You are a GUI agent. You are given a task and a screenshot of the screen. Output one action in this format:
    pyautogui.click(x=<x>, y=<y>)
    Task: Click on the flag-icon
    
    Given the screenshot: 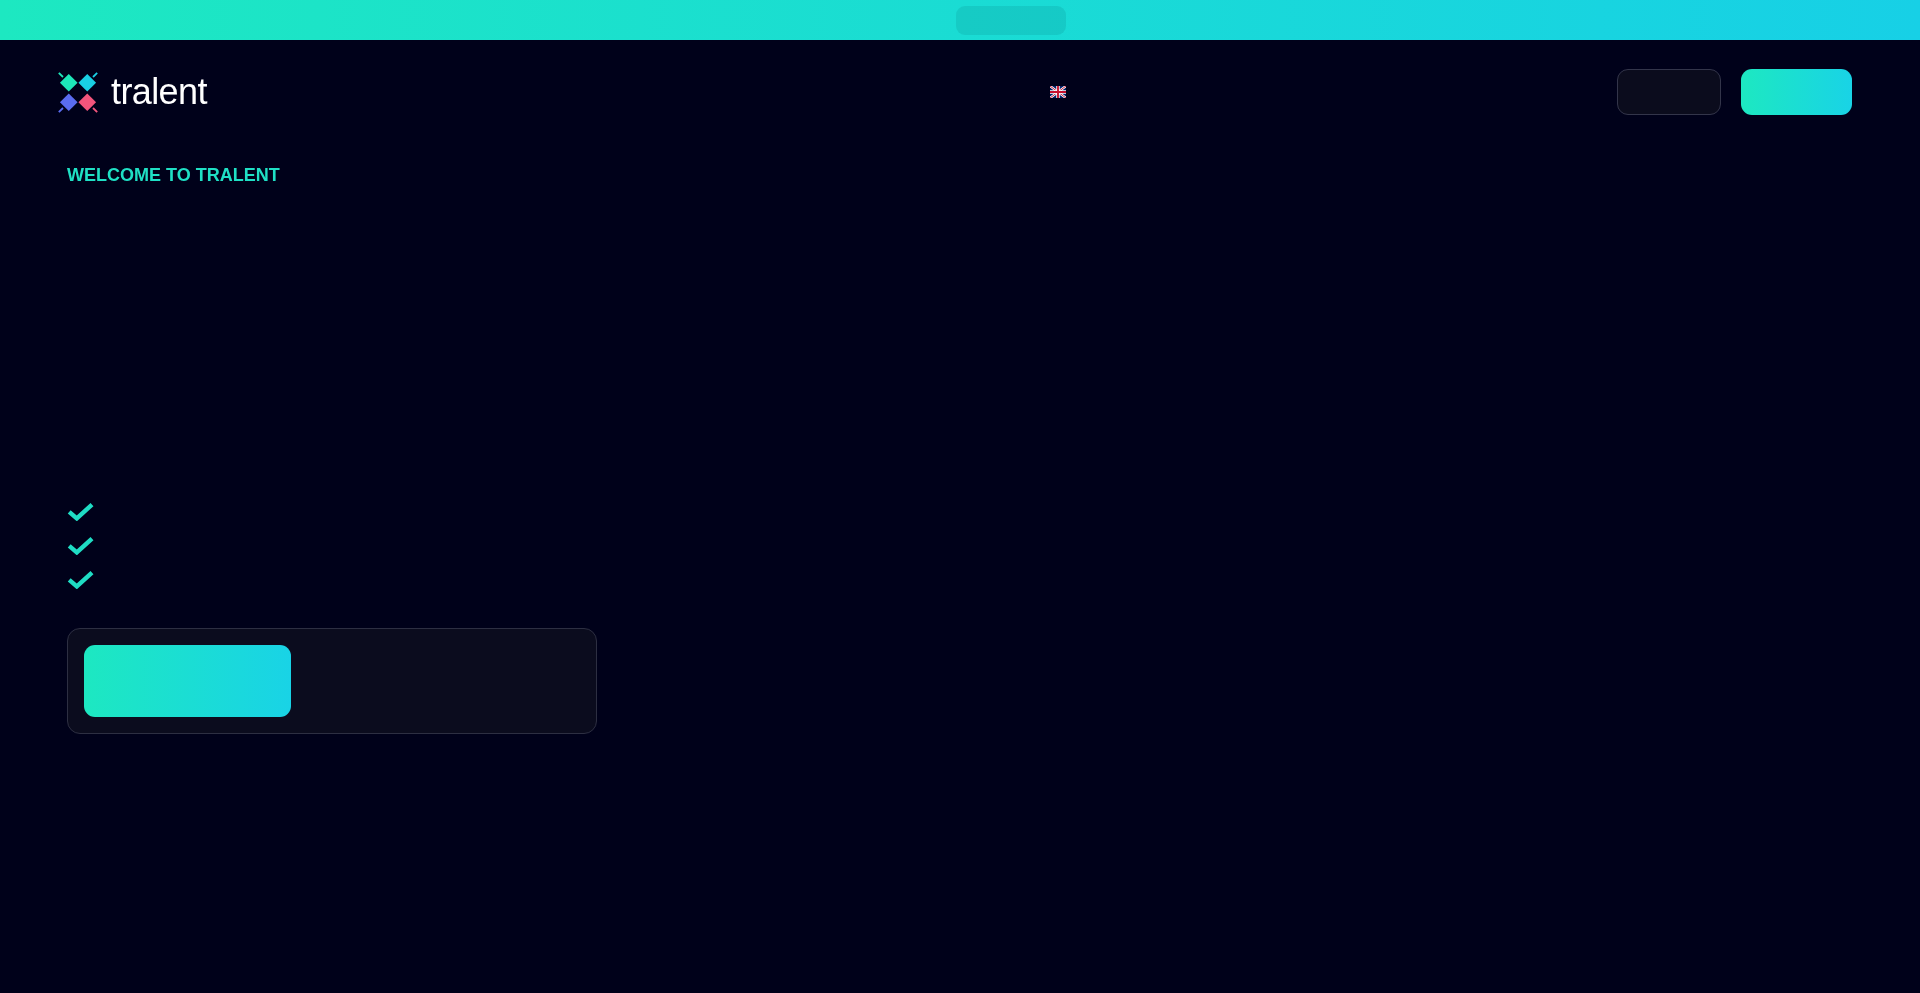 What is the action you would take?
    pyautogui.click(x=1057, y=92)
    